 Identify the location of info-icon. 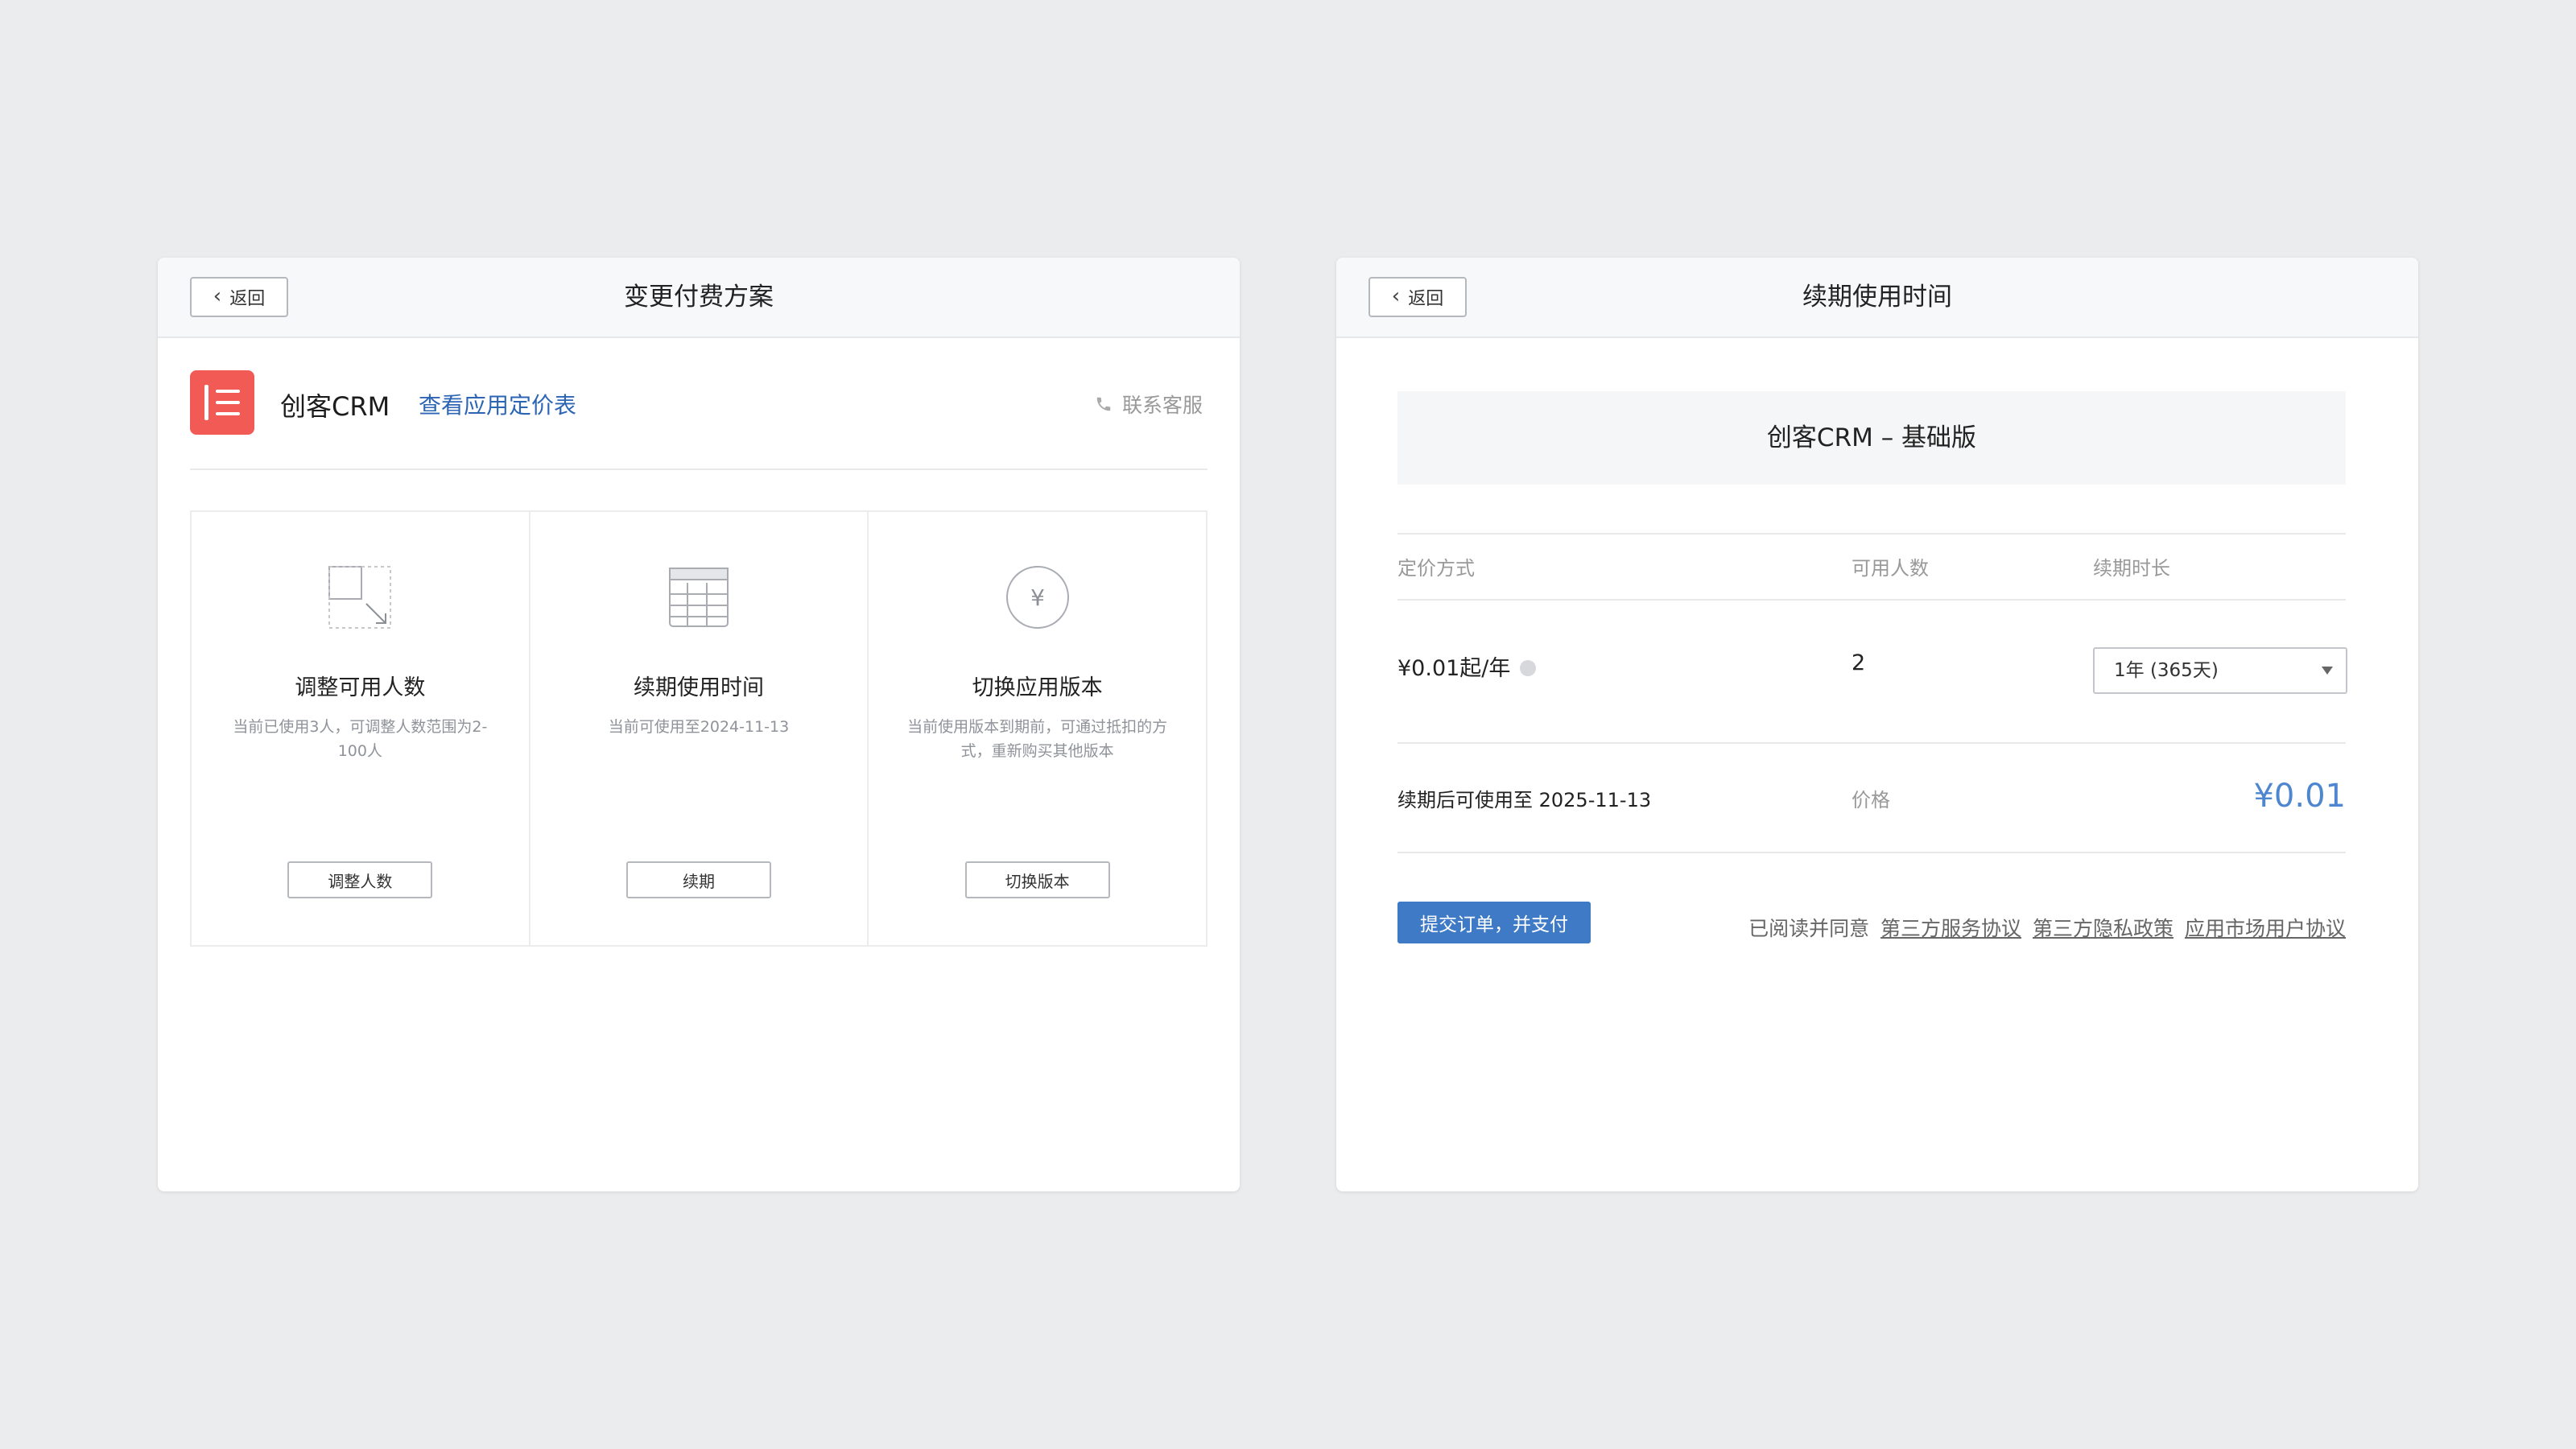
(1528, 667).